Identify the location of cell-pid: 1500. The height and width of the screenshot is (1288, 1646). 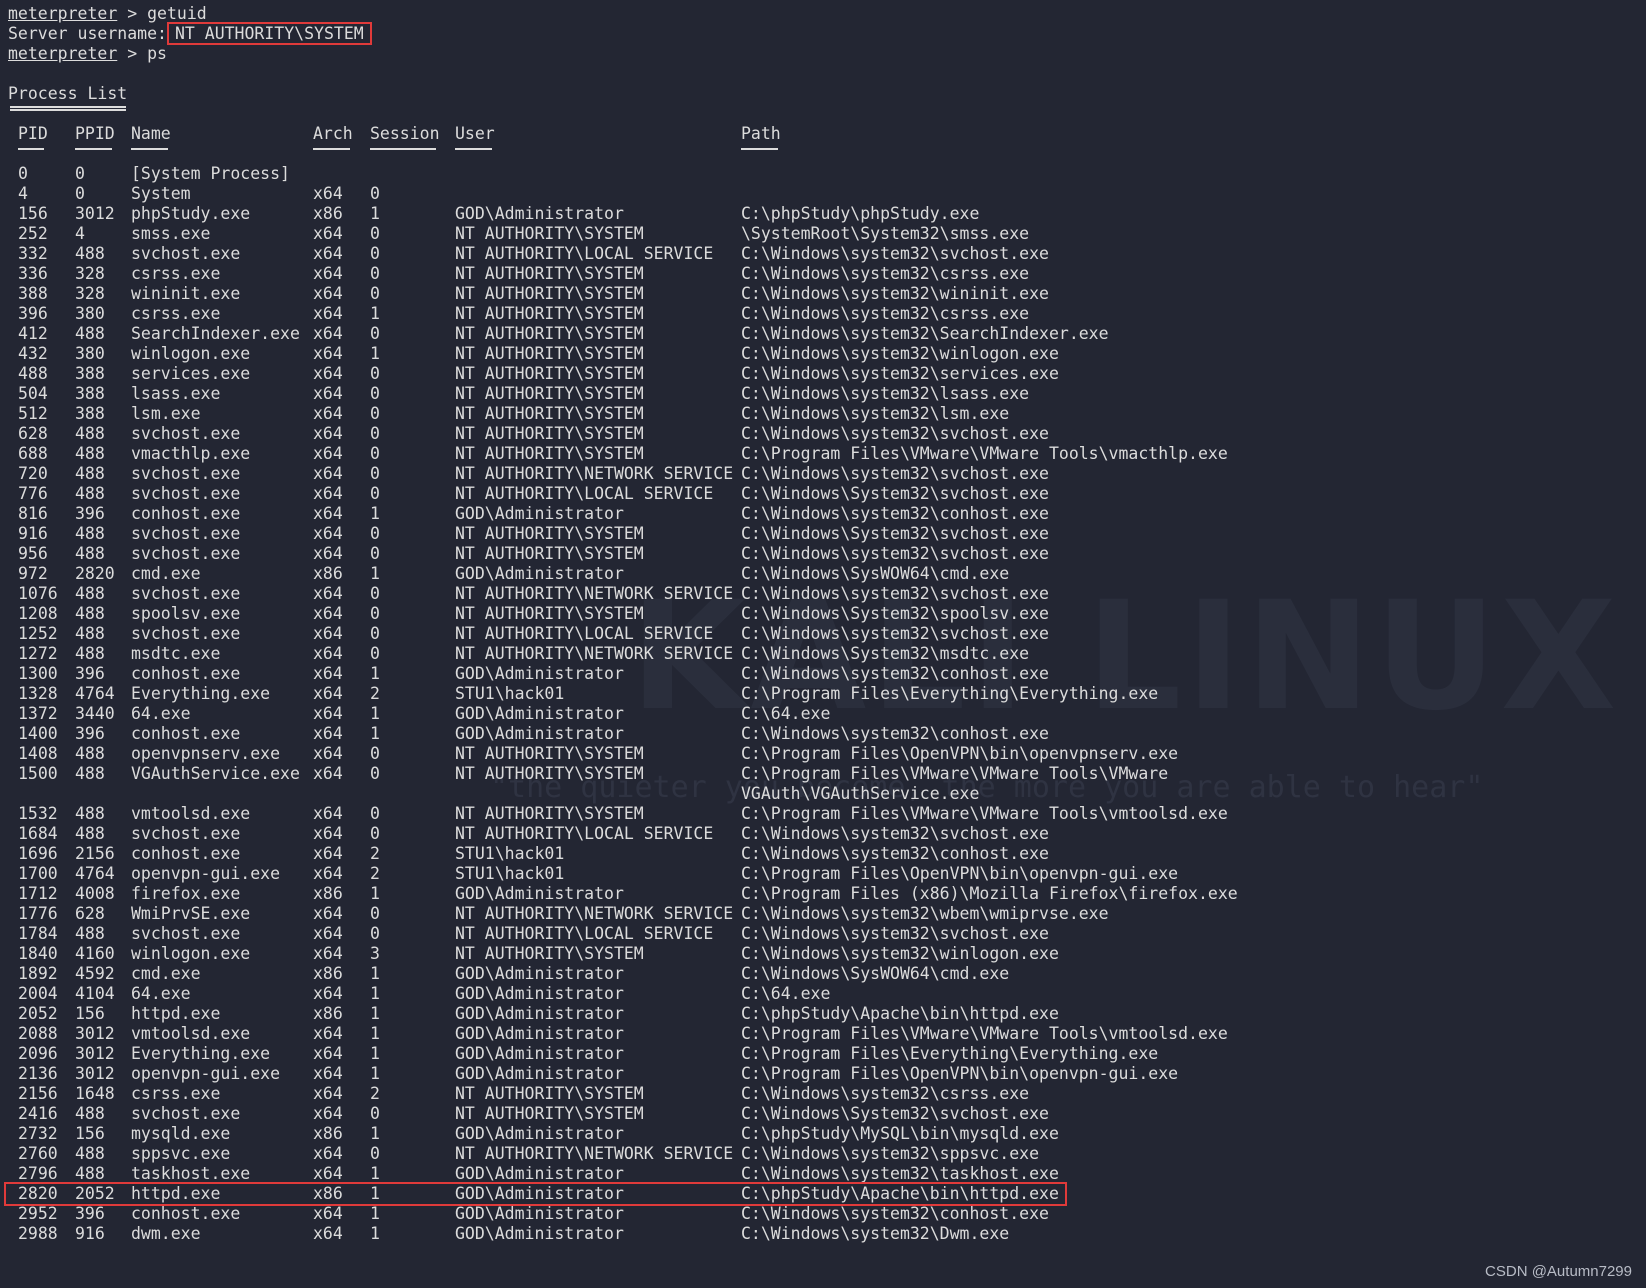
(38, 773).